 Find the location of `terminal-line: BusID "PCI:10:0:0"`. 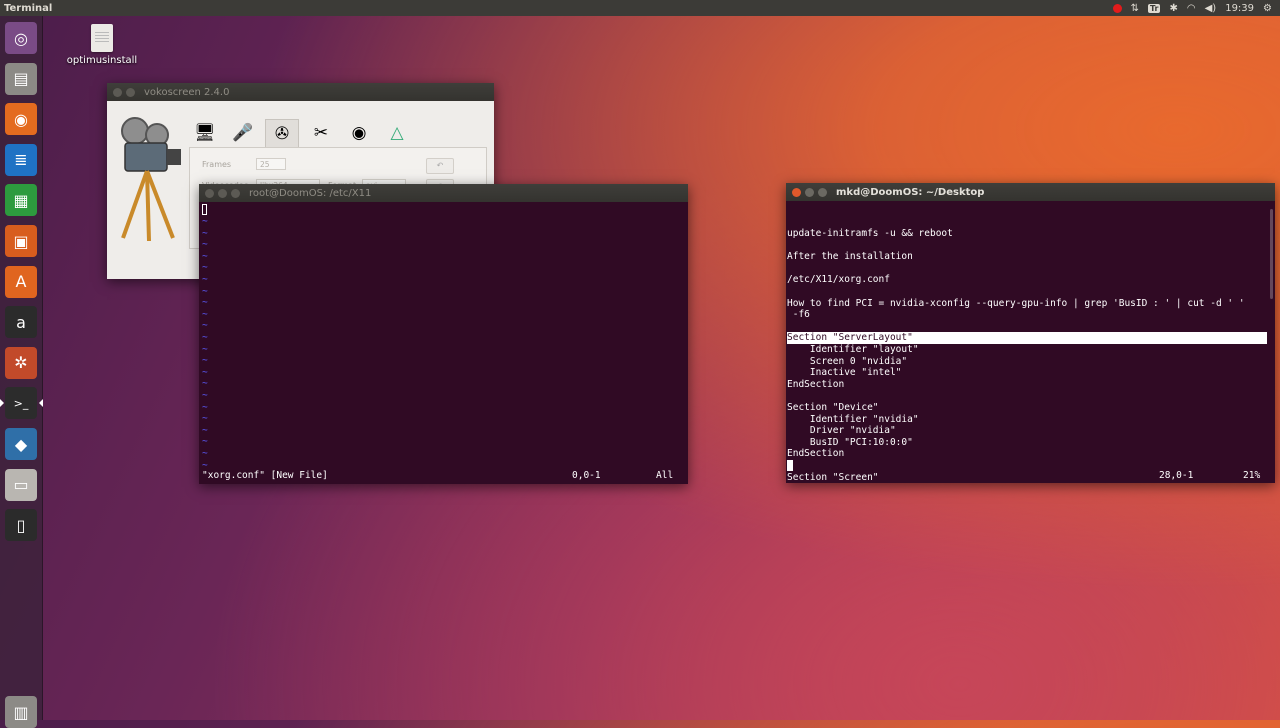

terminal-line: BusID "PCI:10:0:0" is located at coordinates (850, 442).